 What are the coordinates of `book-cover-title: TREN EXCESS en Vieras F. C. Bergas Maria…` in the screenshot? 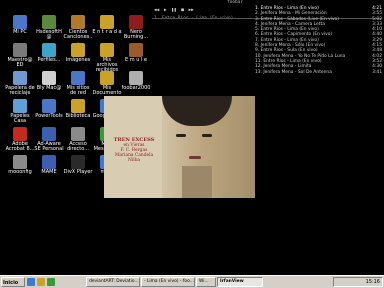 It's located at (134, 151).